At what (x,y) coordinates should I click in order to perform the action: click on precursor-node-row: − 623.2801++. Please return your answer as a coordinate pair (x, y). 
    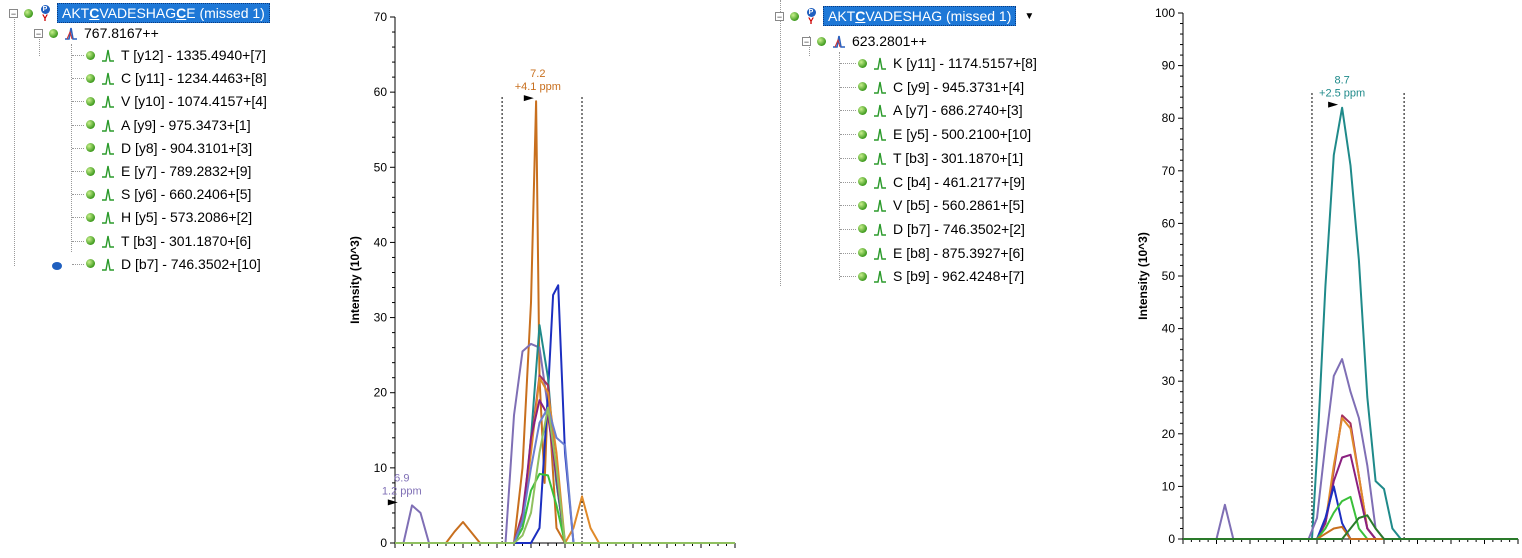
    Looking at the image, I should click on (864, 41).